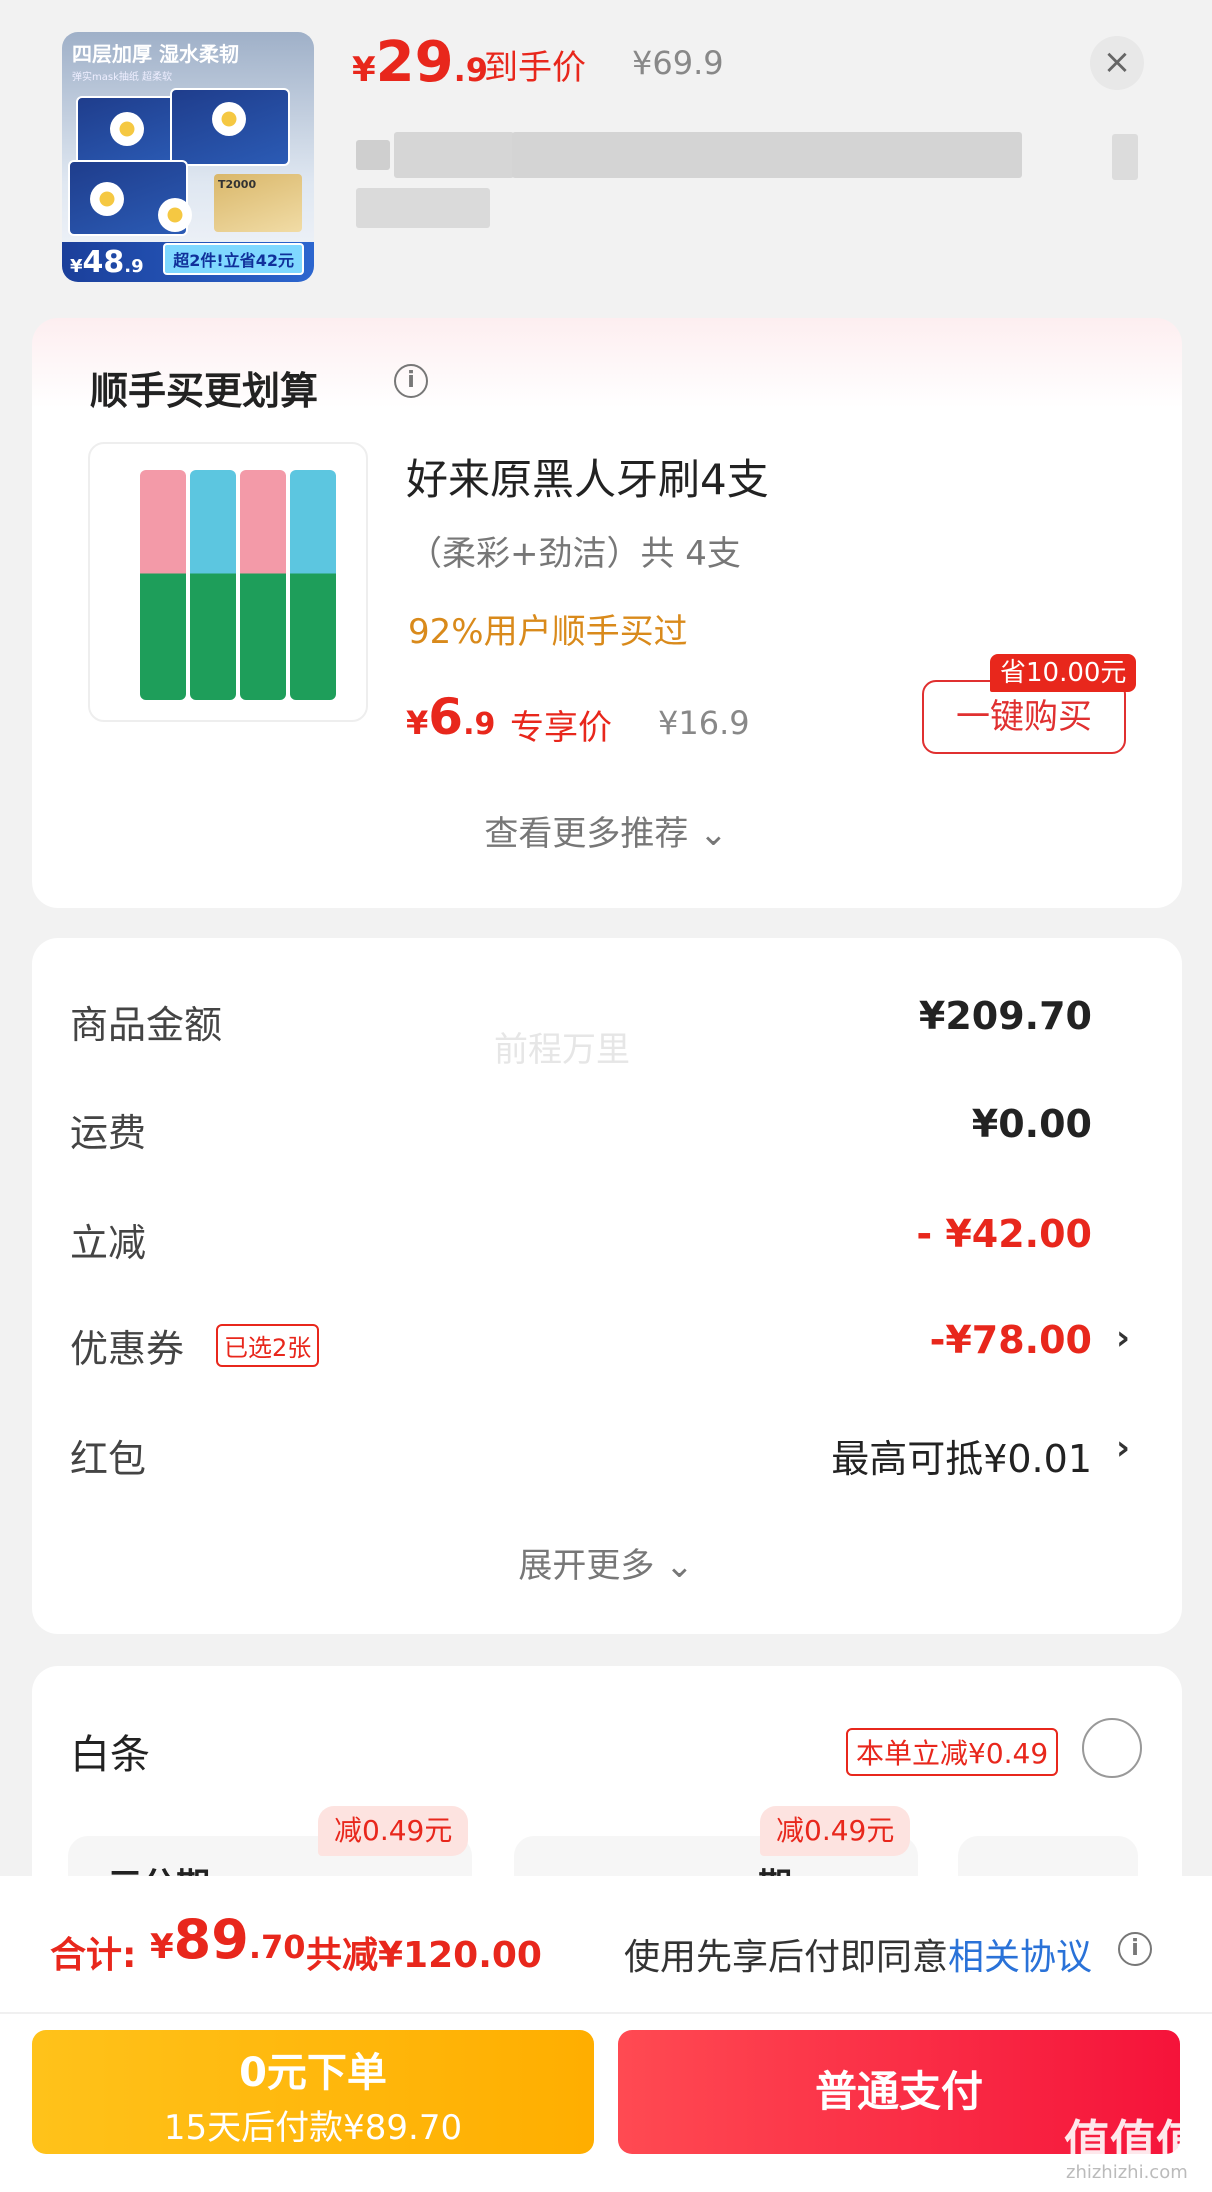  I want to click on pay-later-button: 0元下单 15天后付款¥89.70, so click(313, 2092).